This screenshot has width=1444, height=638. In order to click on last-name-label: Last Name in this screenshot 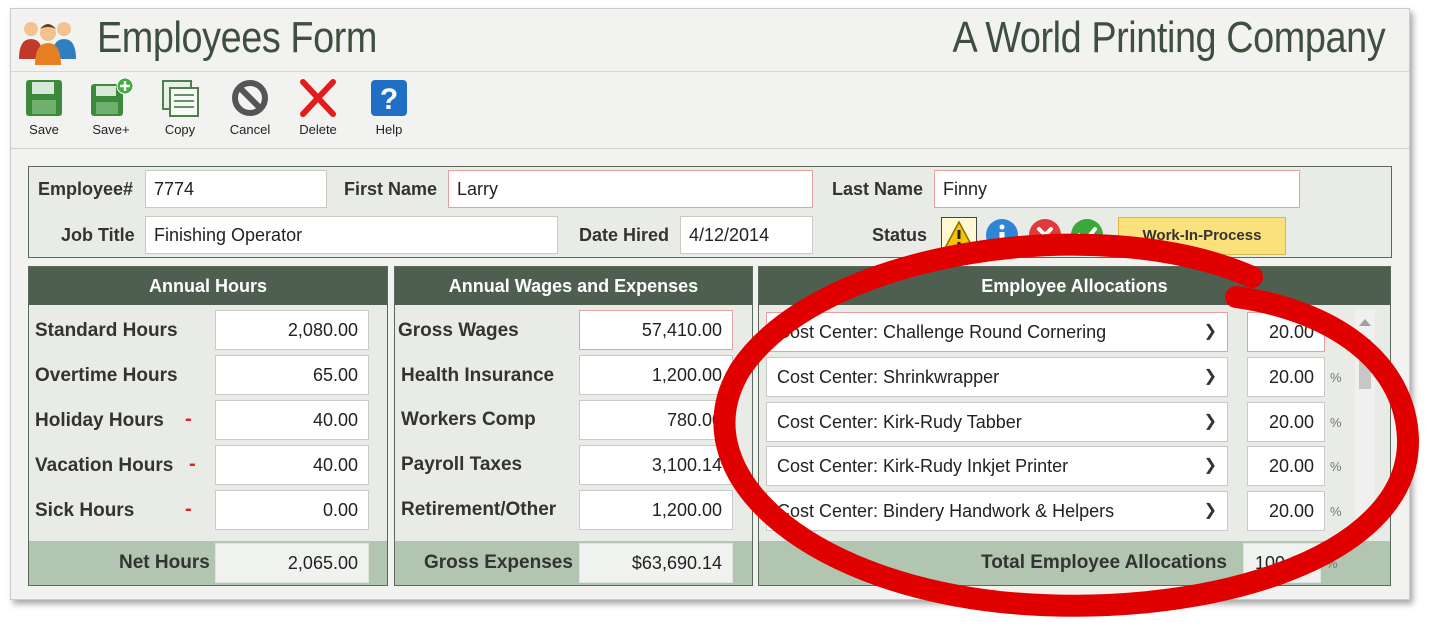, I will do `click(878, 189)`.